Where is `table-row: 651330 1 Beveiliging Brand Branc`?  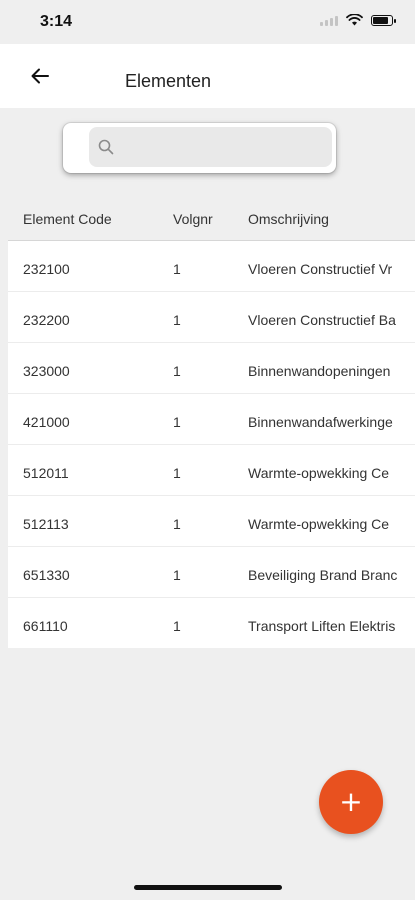 table-row: 651330 1 Beveiliging Brand Branc is located at coordinates (211, 572).